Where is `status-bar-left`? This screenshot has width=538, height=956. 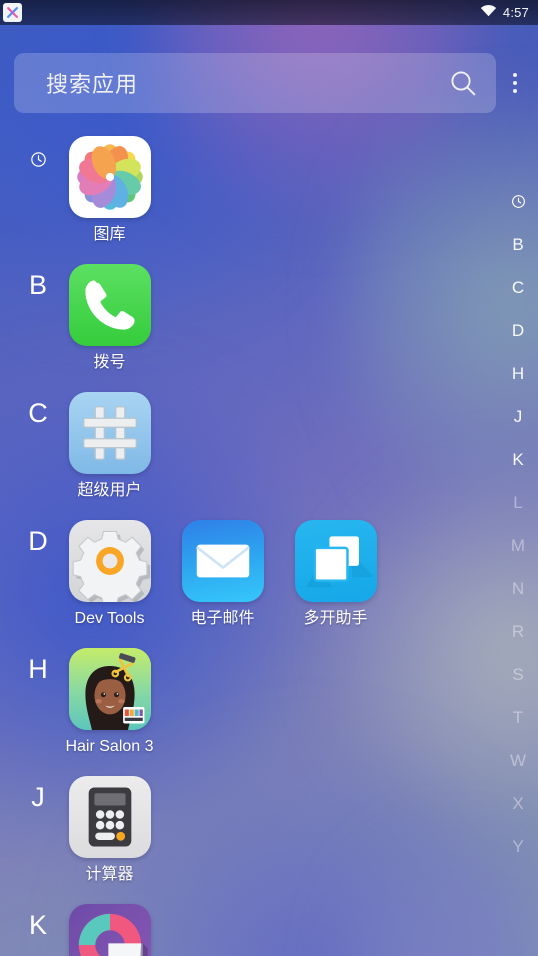
status-bar-left is located at coordinates (12, 12).